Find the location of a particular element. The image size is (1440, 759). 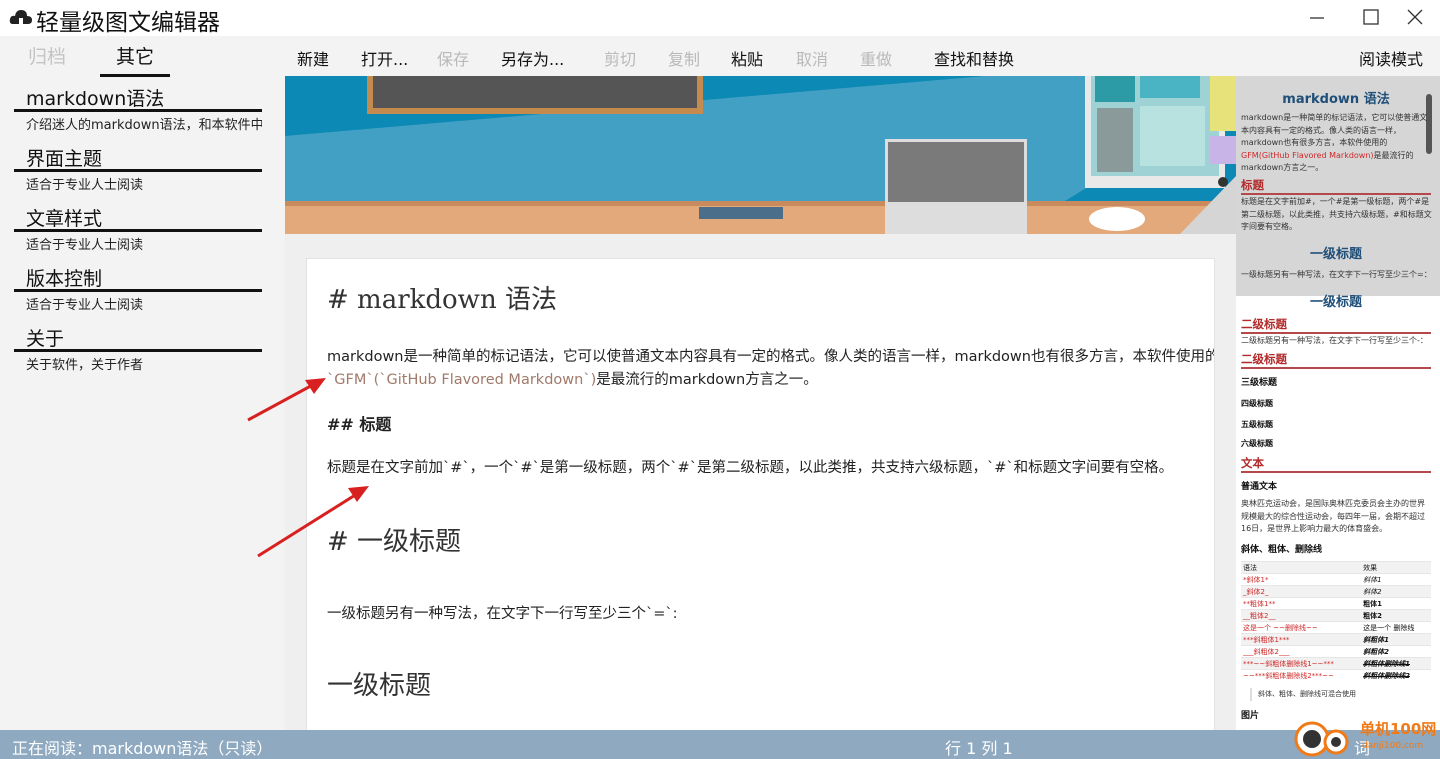

table-cell: ~~***斜粗体删除线2***~~ is located at coordinates (1301, 675).